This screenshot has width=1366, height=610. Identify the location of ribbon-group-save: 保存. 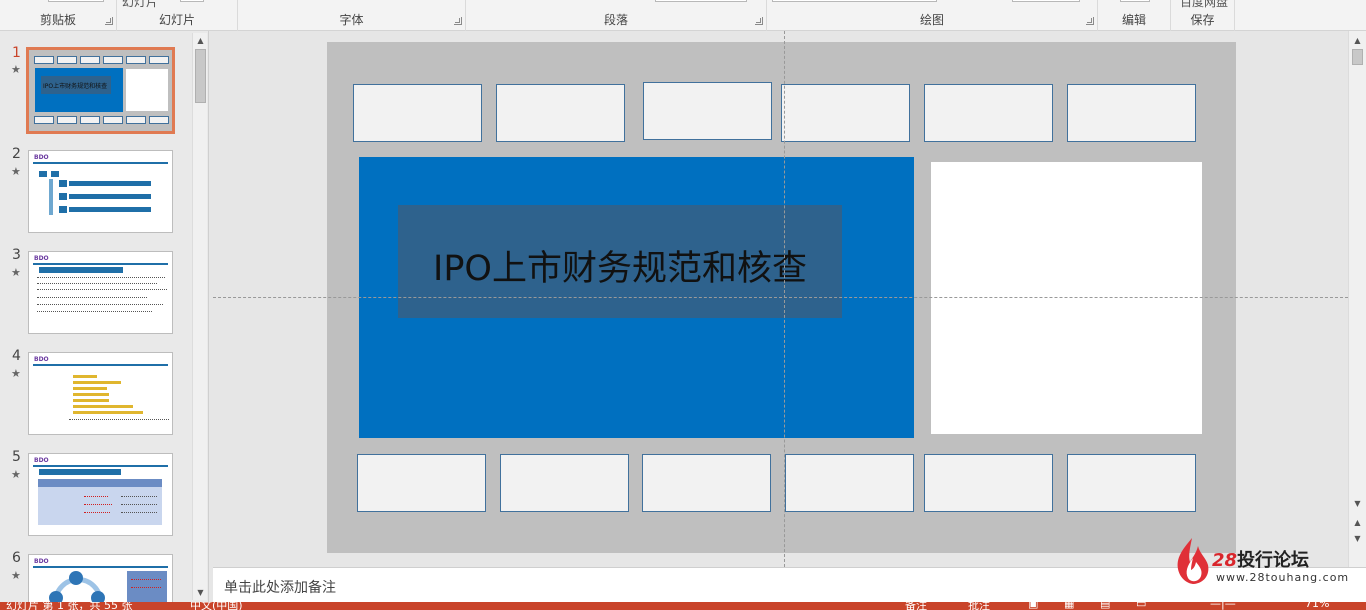
(1203, 15).